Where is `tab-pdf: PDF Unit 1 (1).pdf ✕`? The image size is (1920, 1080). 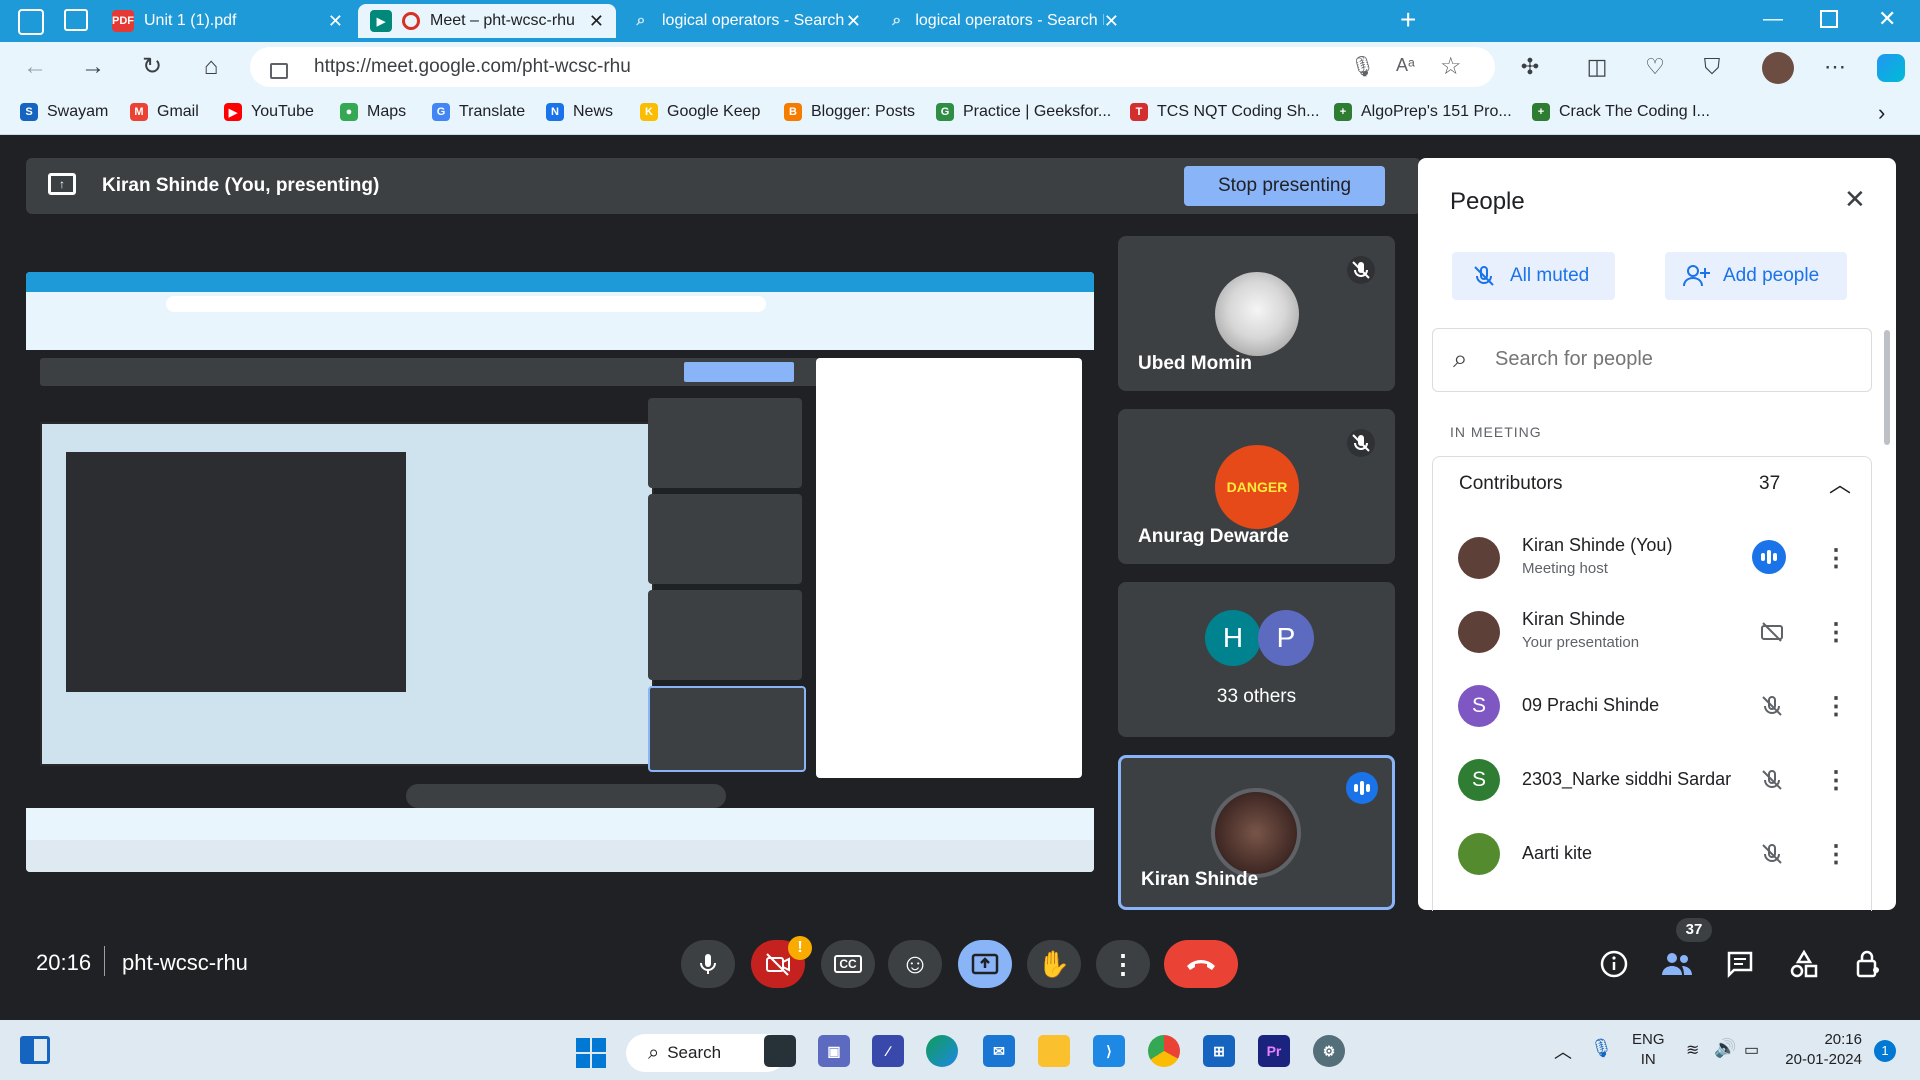 tab-pdf: PDF Unit 1 (1).pdf ✕ is located at coordinates (227, 21).